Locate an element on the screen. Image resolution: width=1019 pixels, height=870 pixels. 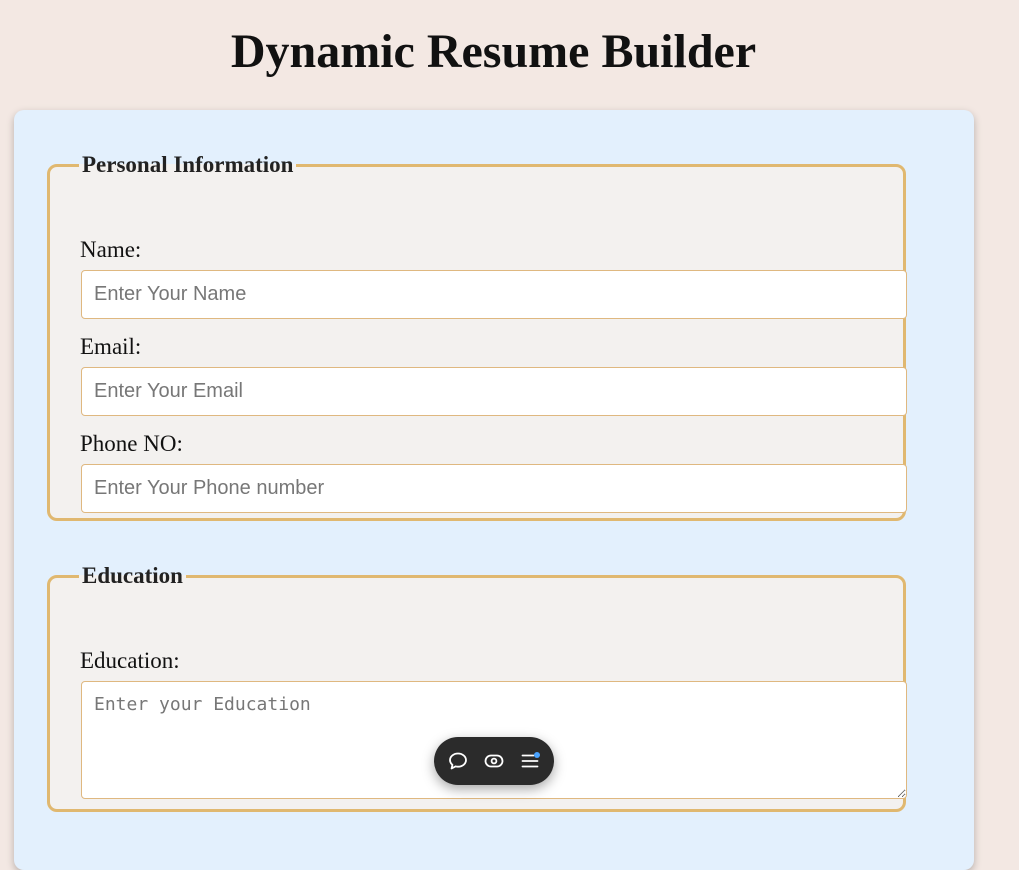
name-label: Name: is located at coordinates (111, 249).